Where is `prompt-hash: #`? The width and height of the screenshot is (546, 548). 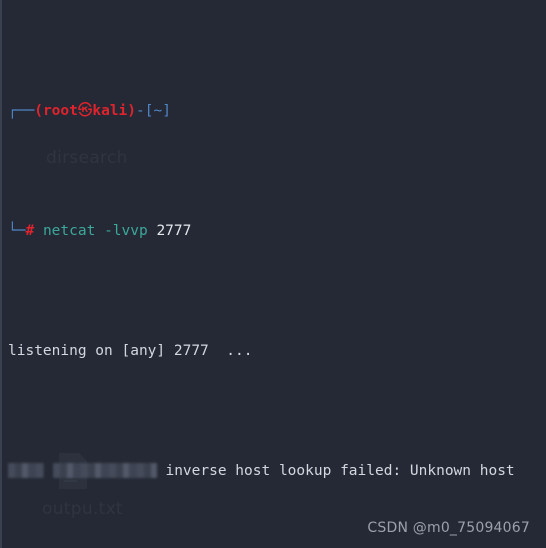
prompt-hash: # is located at coordinates (30, 231).